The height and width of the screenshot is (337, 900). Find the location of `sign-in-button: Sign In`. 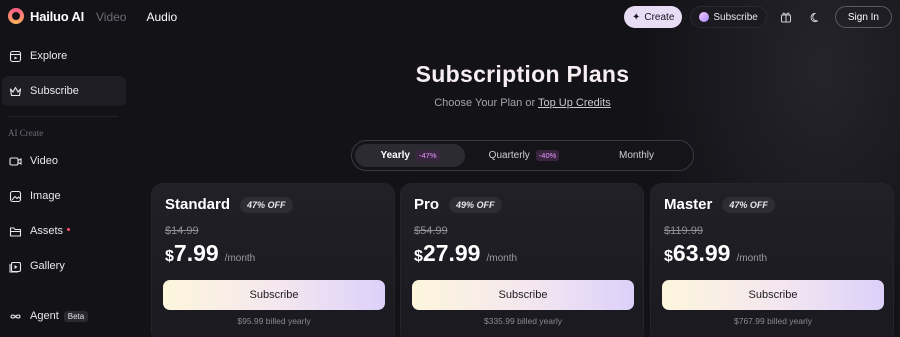

sign-in-button: Sign In is located at coordinates (863, 17).